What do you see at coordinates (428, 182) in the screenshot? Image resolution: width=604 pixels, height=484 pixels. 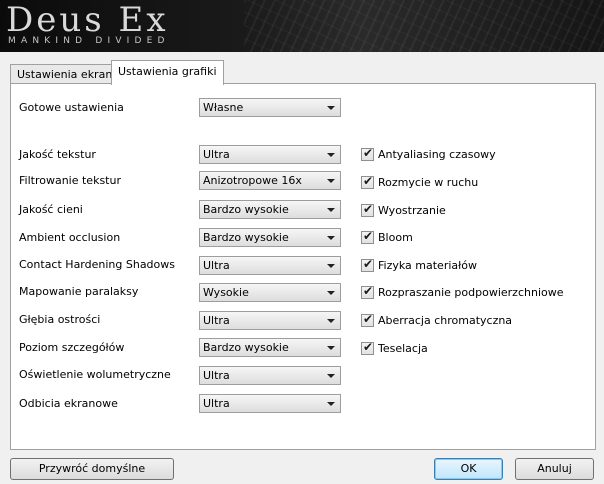 I see `checkbox-label: Rozmycie w ruchu` at bounding box center [428, 182].